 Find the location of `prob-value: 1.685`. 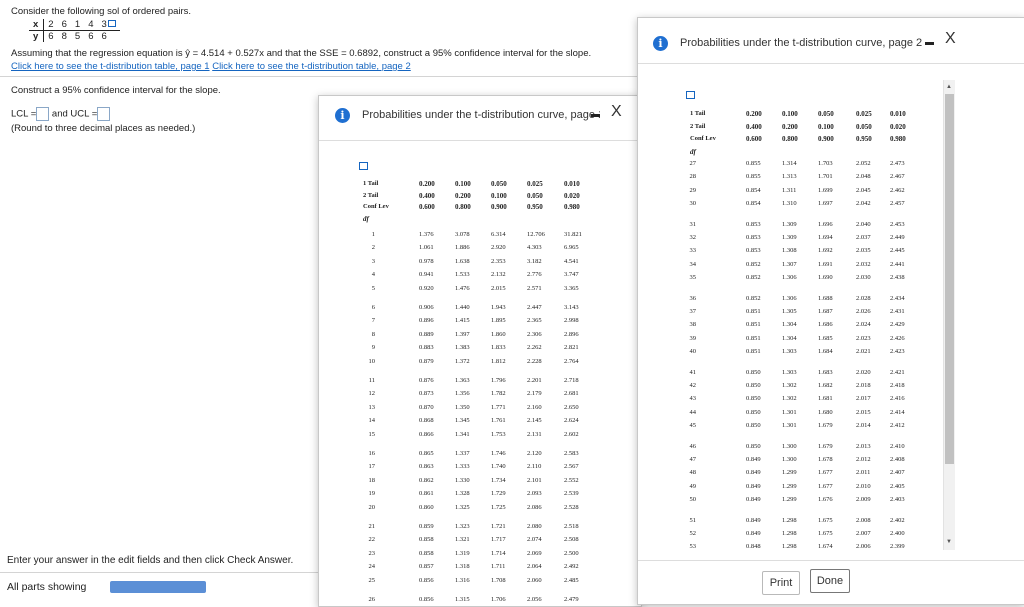

prob-value: 1.685 is located at coordinates (825, 338).